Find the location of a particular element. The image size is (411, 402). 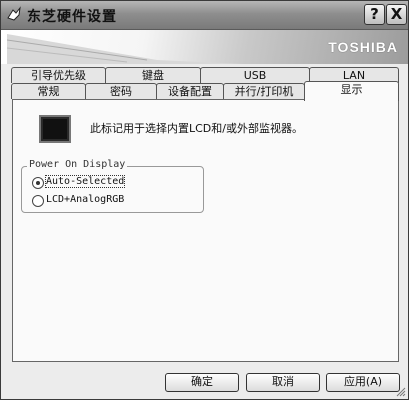

cancel-button: 取消 is located at coordinates (283, 382).